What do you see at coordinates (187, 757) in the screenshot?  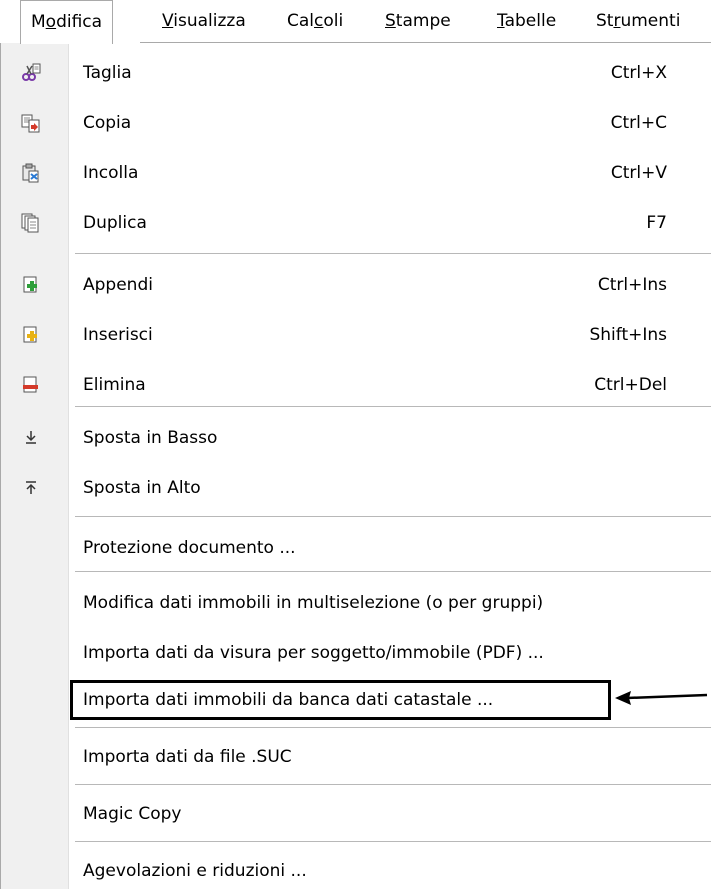 I see `menu-item-label: Importa dati da file .SUC` at bounding box center [187, 757].